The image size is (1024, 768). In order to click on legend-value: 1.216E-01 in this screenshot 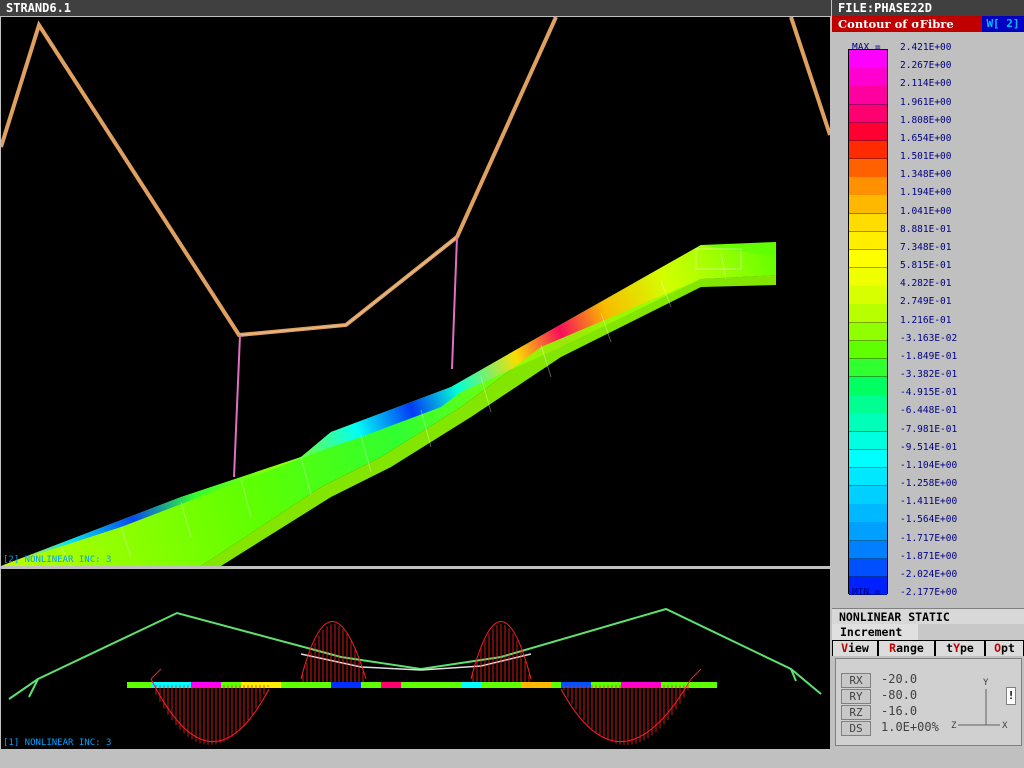, I will do `click(926, 320)`.